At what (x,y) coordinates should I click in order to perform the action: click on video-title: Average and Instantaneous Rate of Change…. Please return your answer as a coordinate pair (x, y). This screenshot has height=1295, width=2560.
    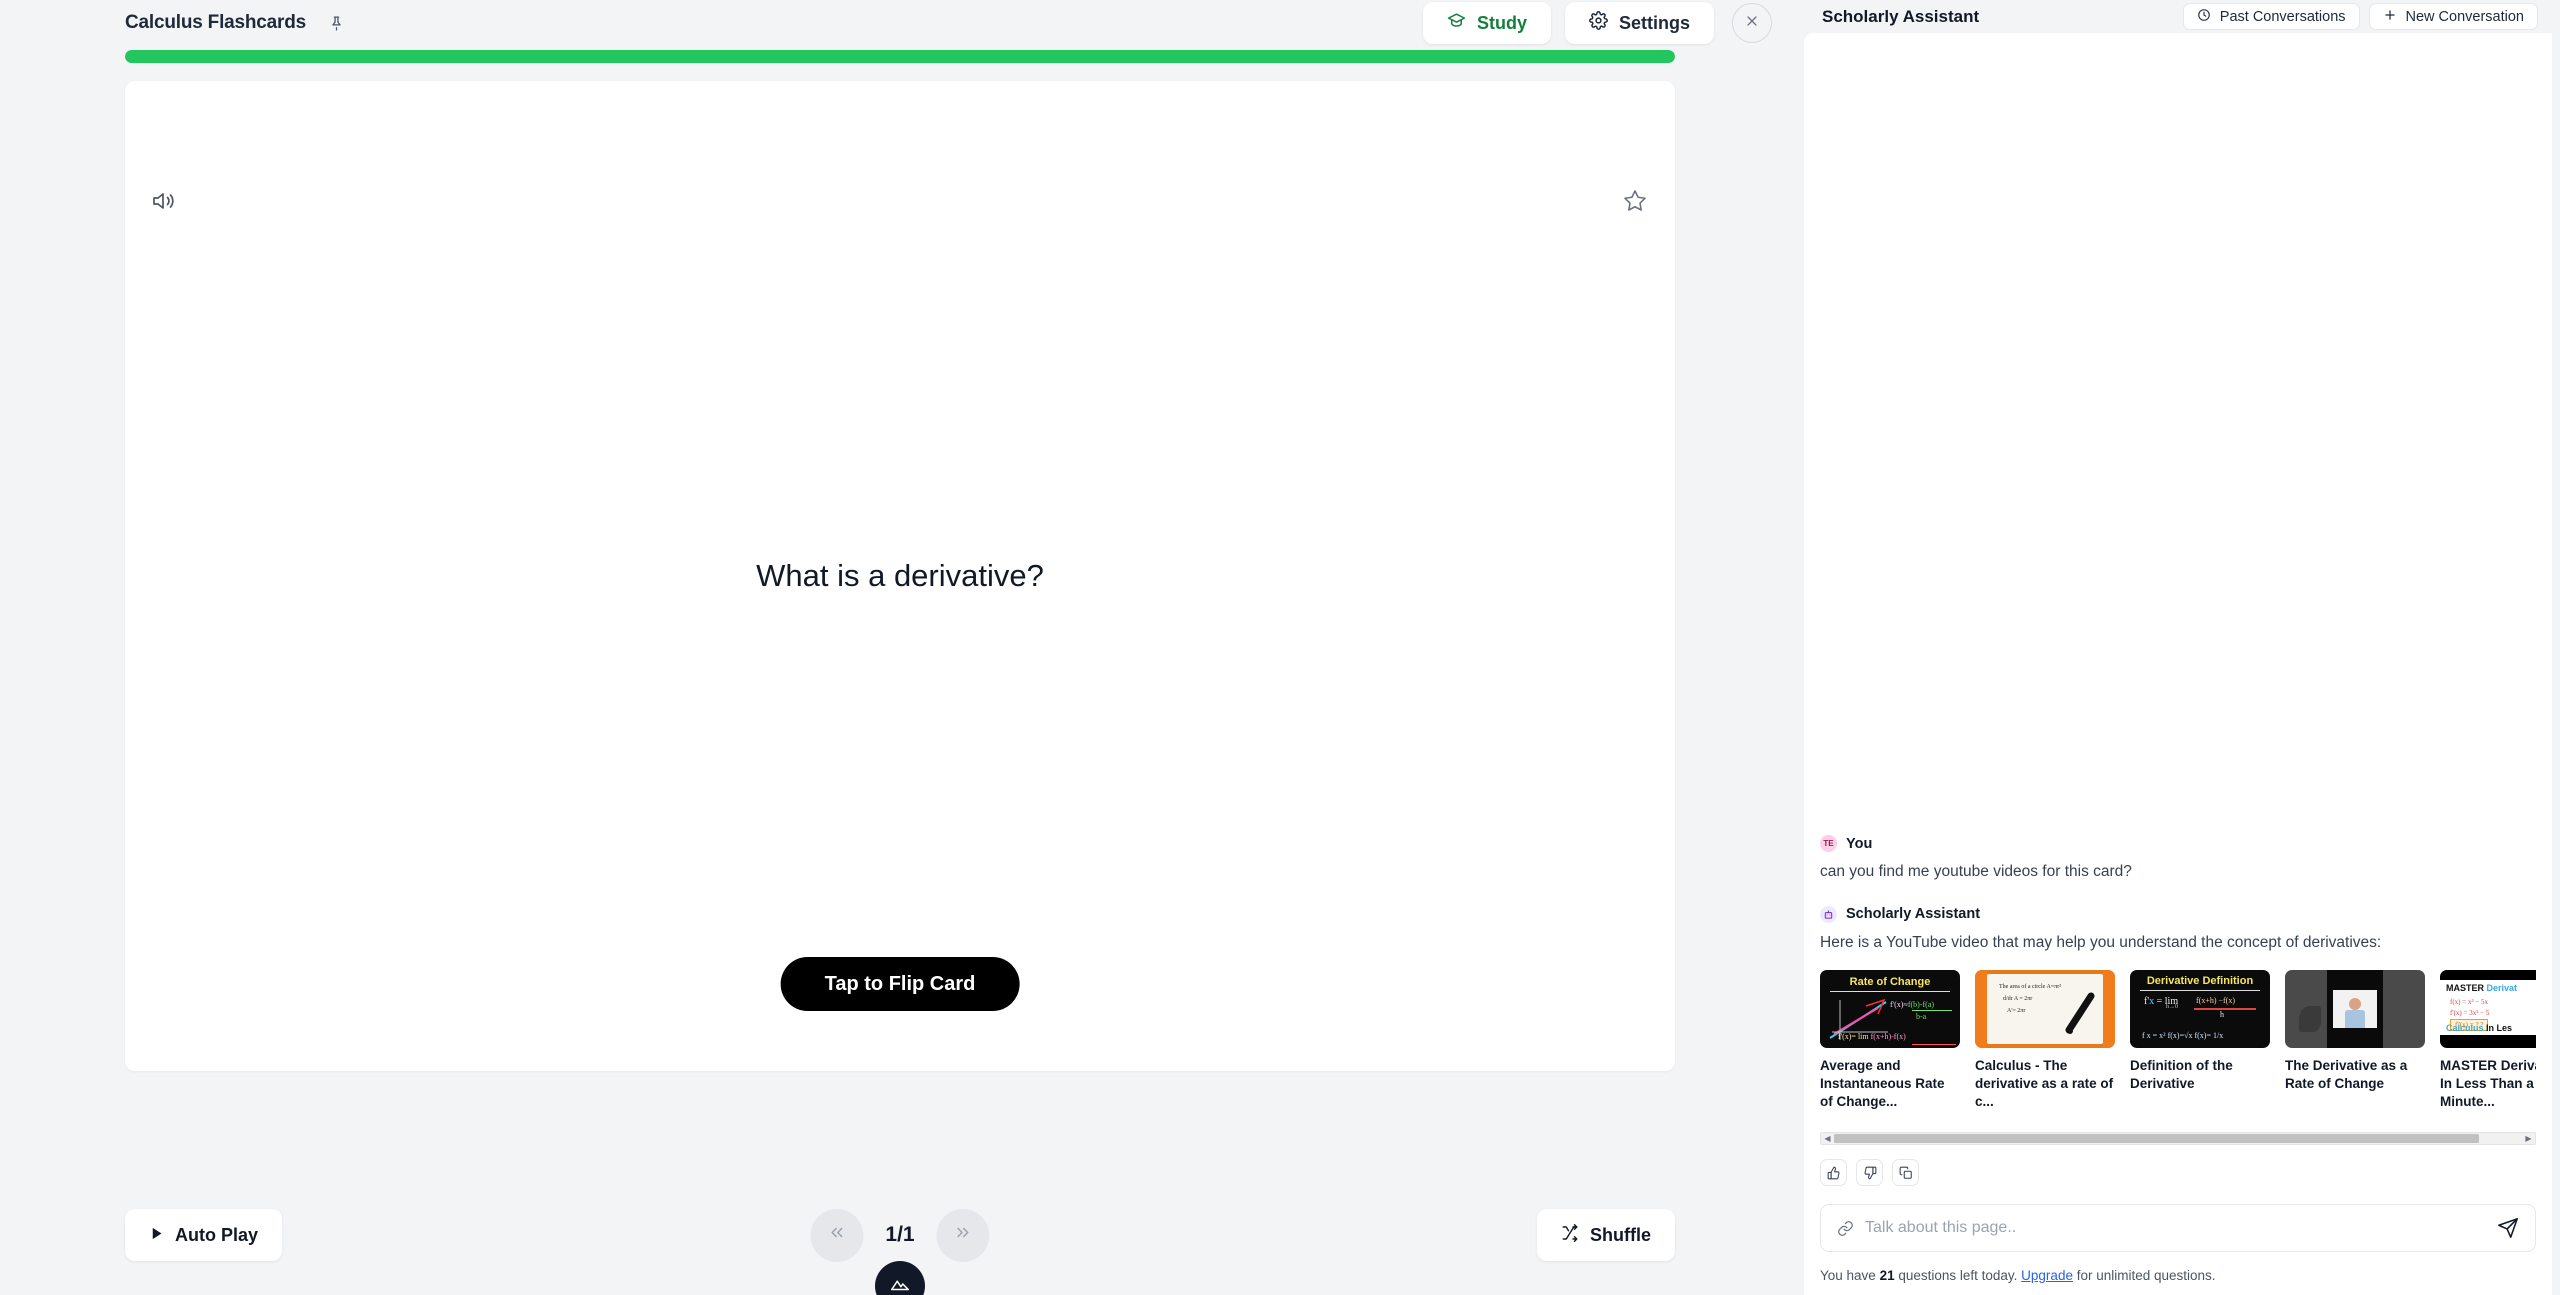
    Looking at the image, I should click on (1882, 1084).